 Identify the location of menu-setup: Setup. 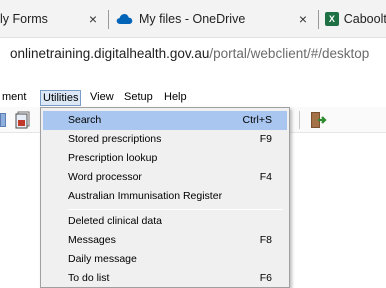
(138, 98).